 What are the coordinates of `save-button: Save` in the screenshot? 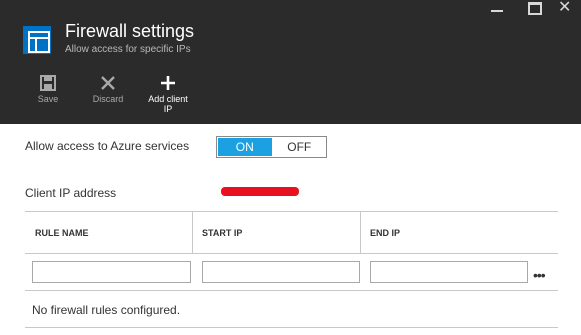 It's located at (48, 89).